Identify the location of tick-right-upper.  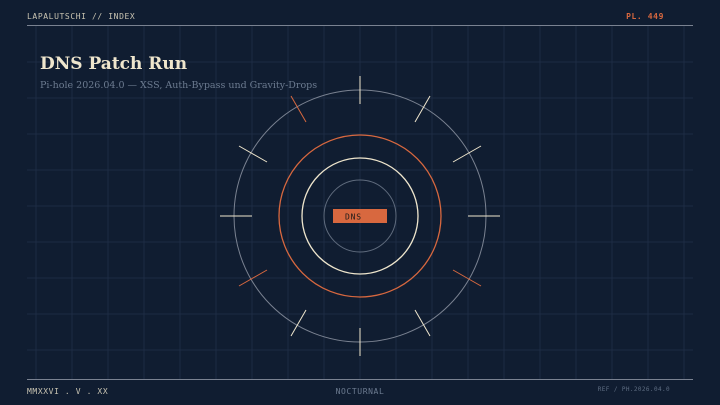
(467, 154).